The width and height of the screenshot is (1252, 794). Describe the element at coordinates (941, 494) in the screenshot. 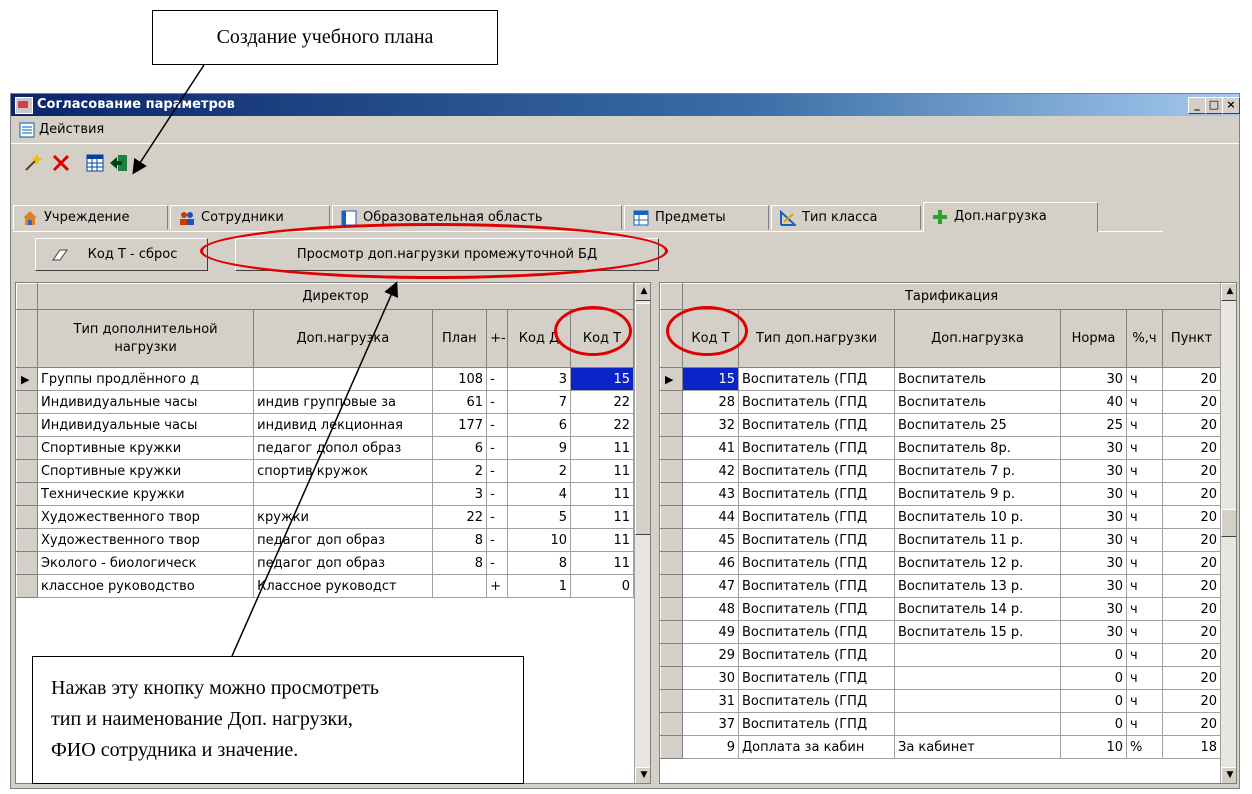

I see `table-row: 43 Воспитатель (ГПД Воспитатель 9 р. 30 ч 20` at that location.